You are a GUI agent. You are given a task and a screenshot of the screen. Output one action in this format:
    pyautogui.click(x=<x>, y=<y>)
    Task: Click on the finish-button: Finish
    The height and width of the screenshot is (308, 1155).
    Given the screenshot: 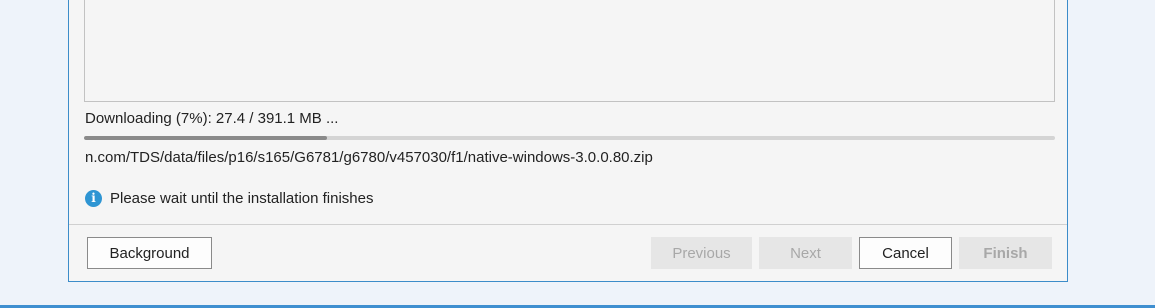 What is the action you would take?
    pyautogui.click(x=1005, y=253)
    